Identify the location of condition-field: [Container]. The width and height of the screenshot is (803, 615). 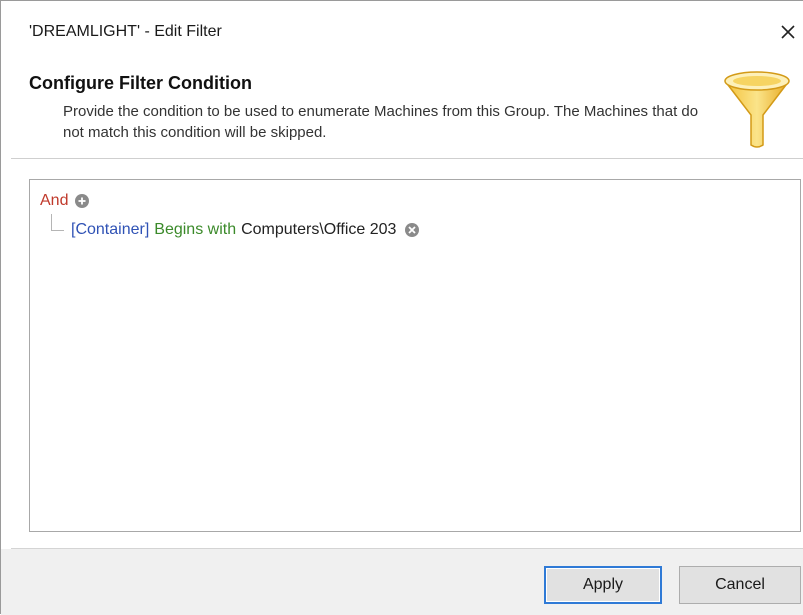
(110, 230).